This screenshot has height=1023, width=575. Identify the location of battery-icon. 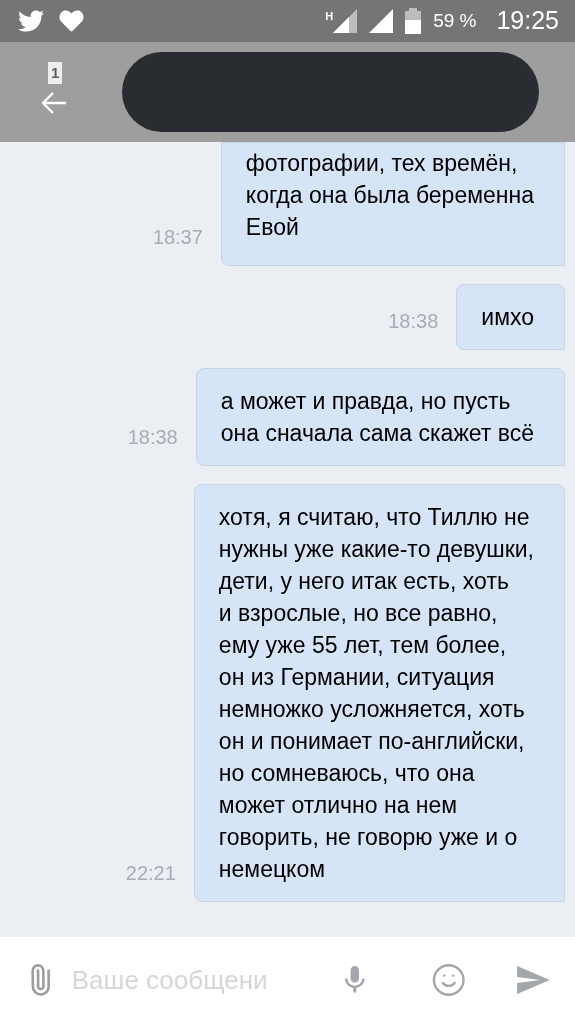
(413, 21).